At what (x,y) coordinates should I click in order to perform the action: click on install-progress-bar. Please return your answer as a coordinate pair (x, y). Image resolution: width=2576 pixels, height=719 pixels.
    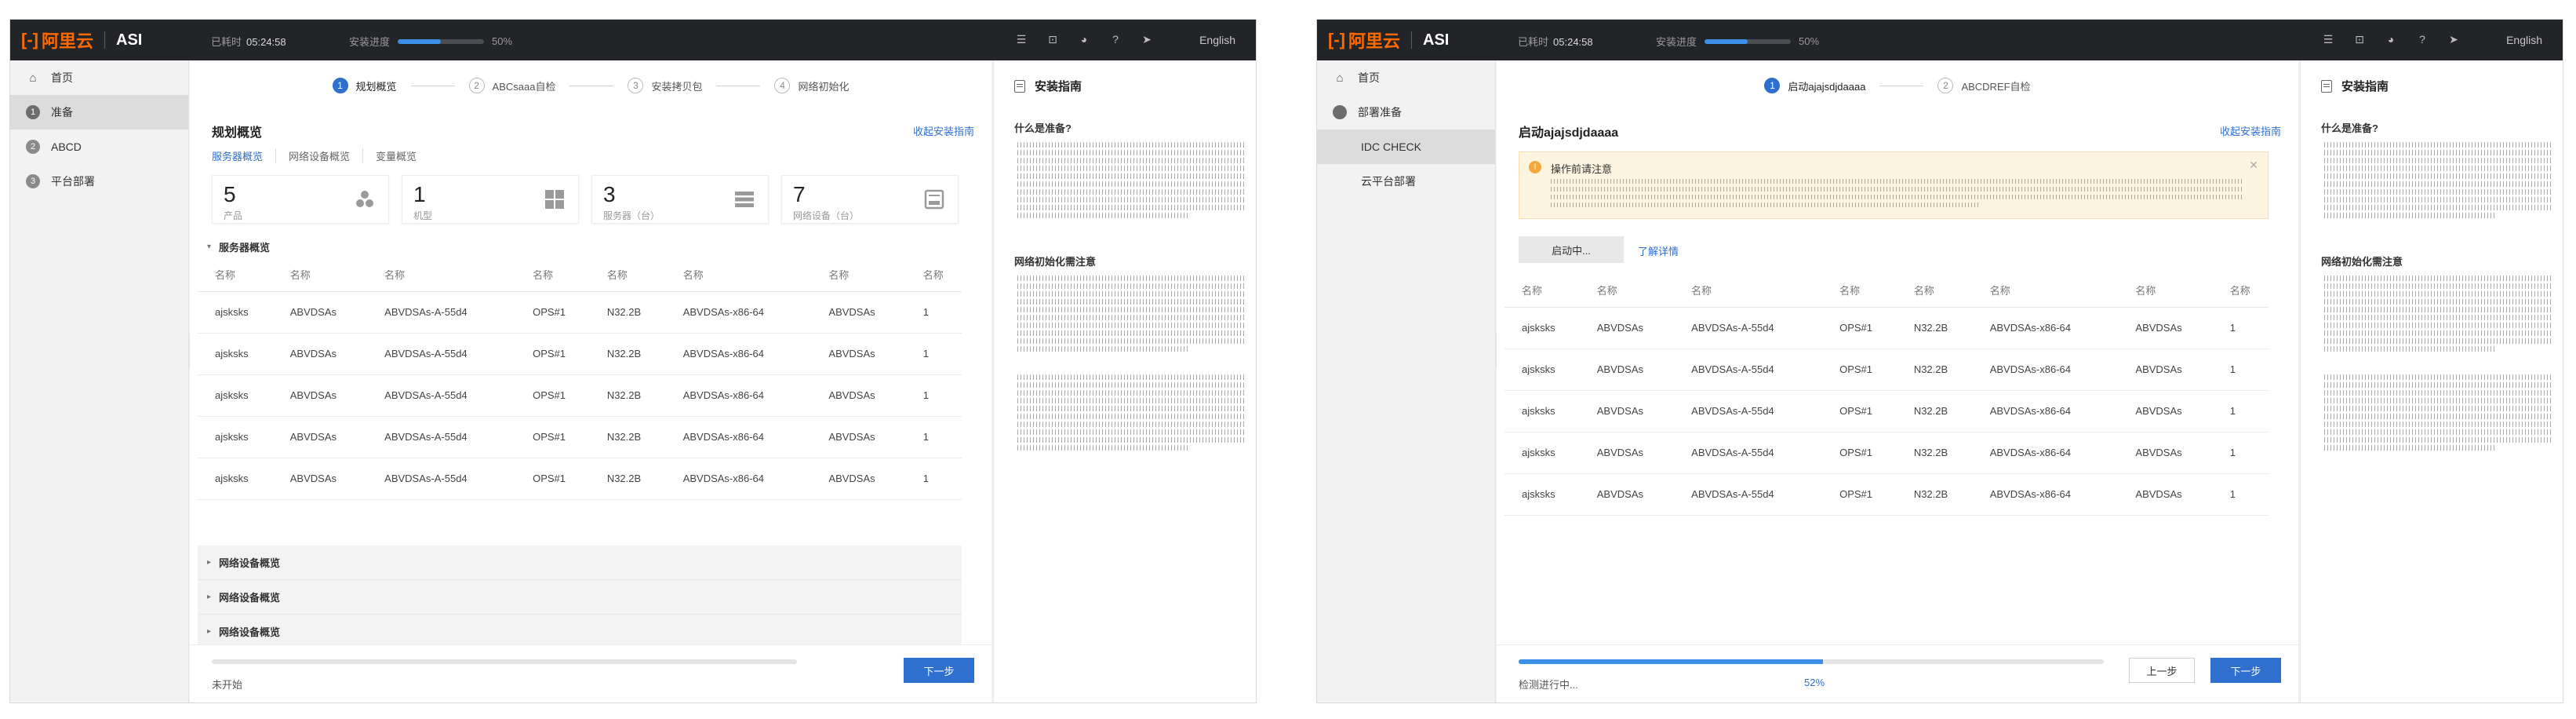
    Looking at the image, I should click on (1748, 41).